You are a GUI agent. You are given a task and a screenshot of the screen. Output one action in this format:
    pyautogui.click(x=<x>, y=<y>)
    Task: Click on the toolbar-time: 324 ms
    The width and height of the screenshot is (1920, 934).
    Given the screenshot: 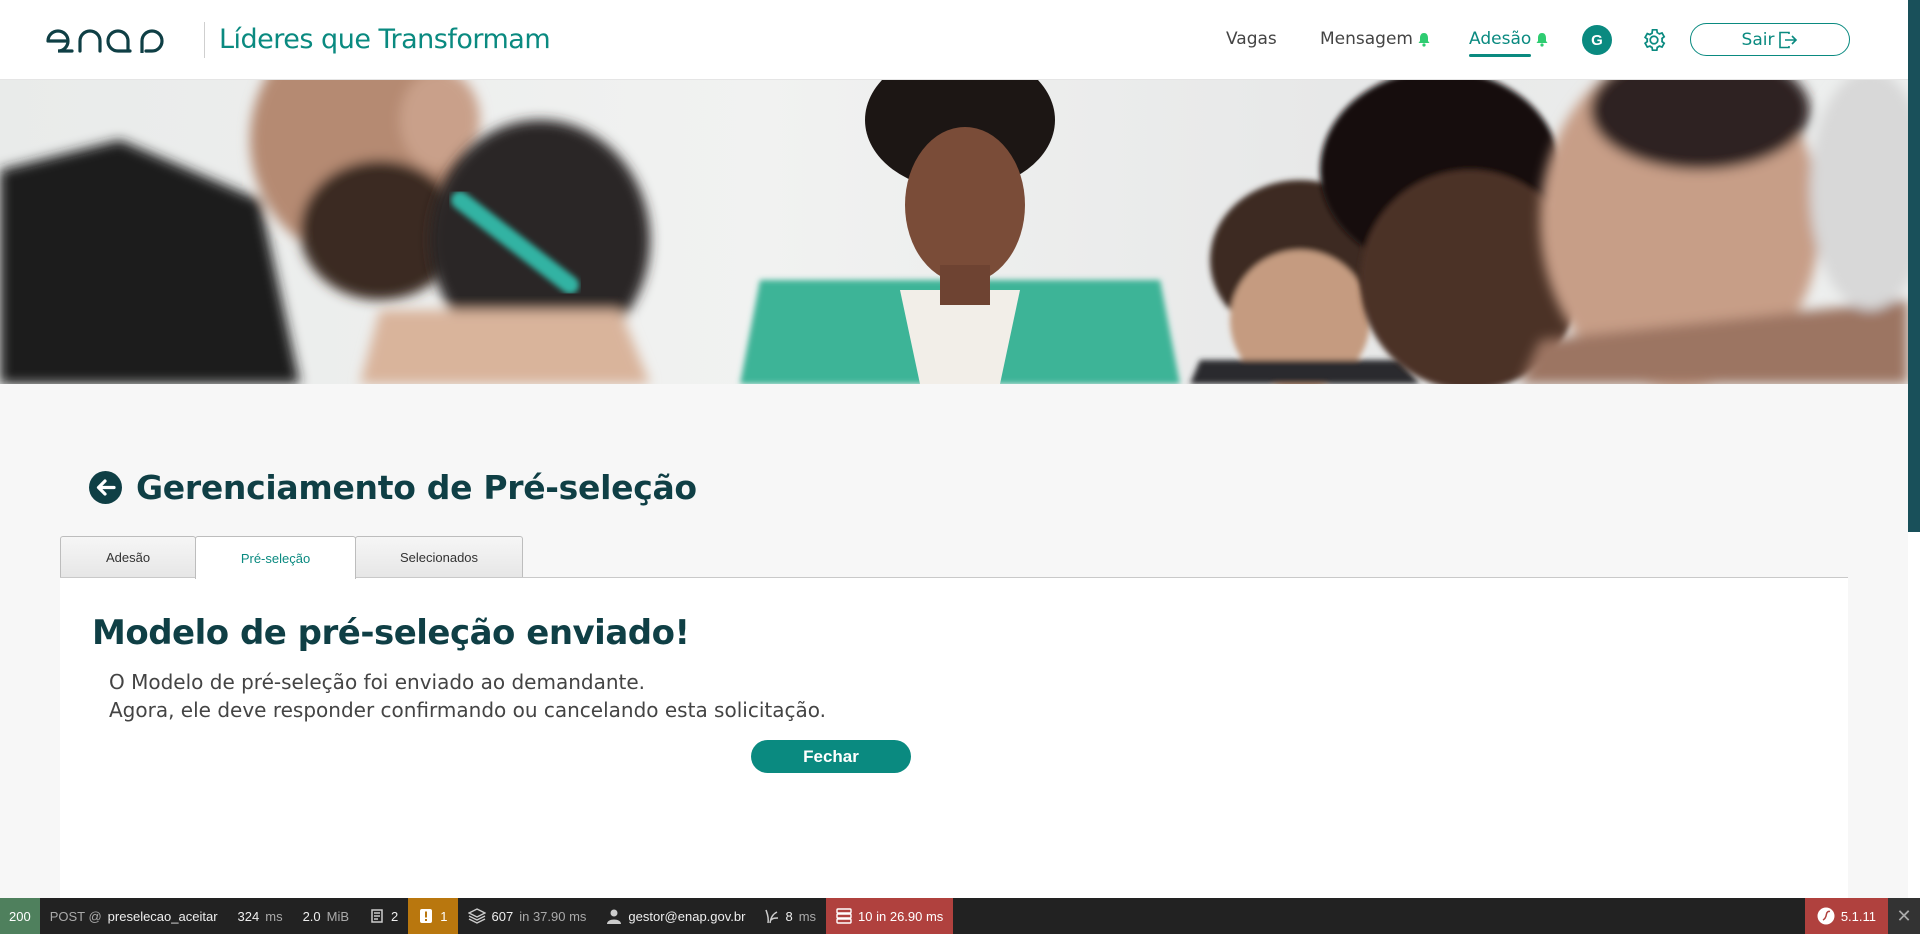 What is the action you would take?
    pyautogui.click(x=260, y=916)
    